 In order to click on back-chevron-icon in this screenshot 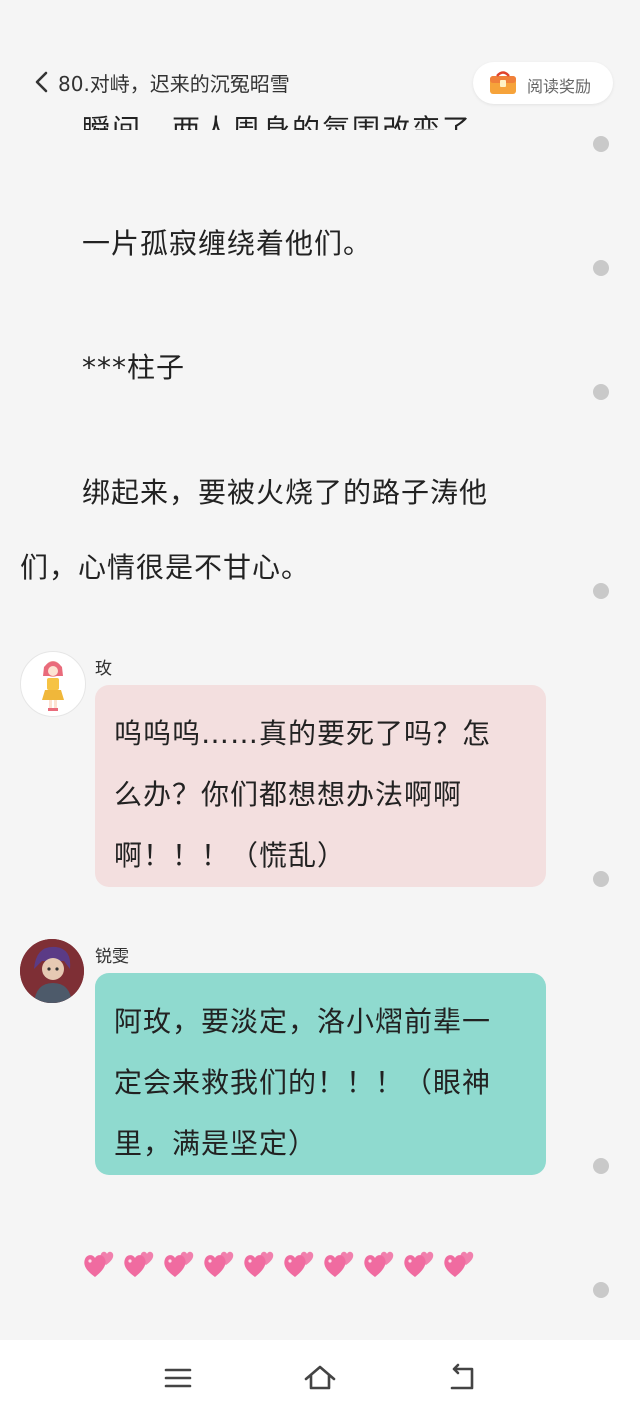, I will do `click(42, 82)`.